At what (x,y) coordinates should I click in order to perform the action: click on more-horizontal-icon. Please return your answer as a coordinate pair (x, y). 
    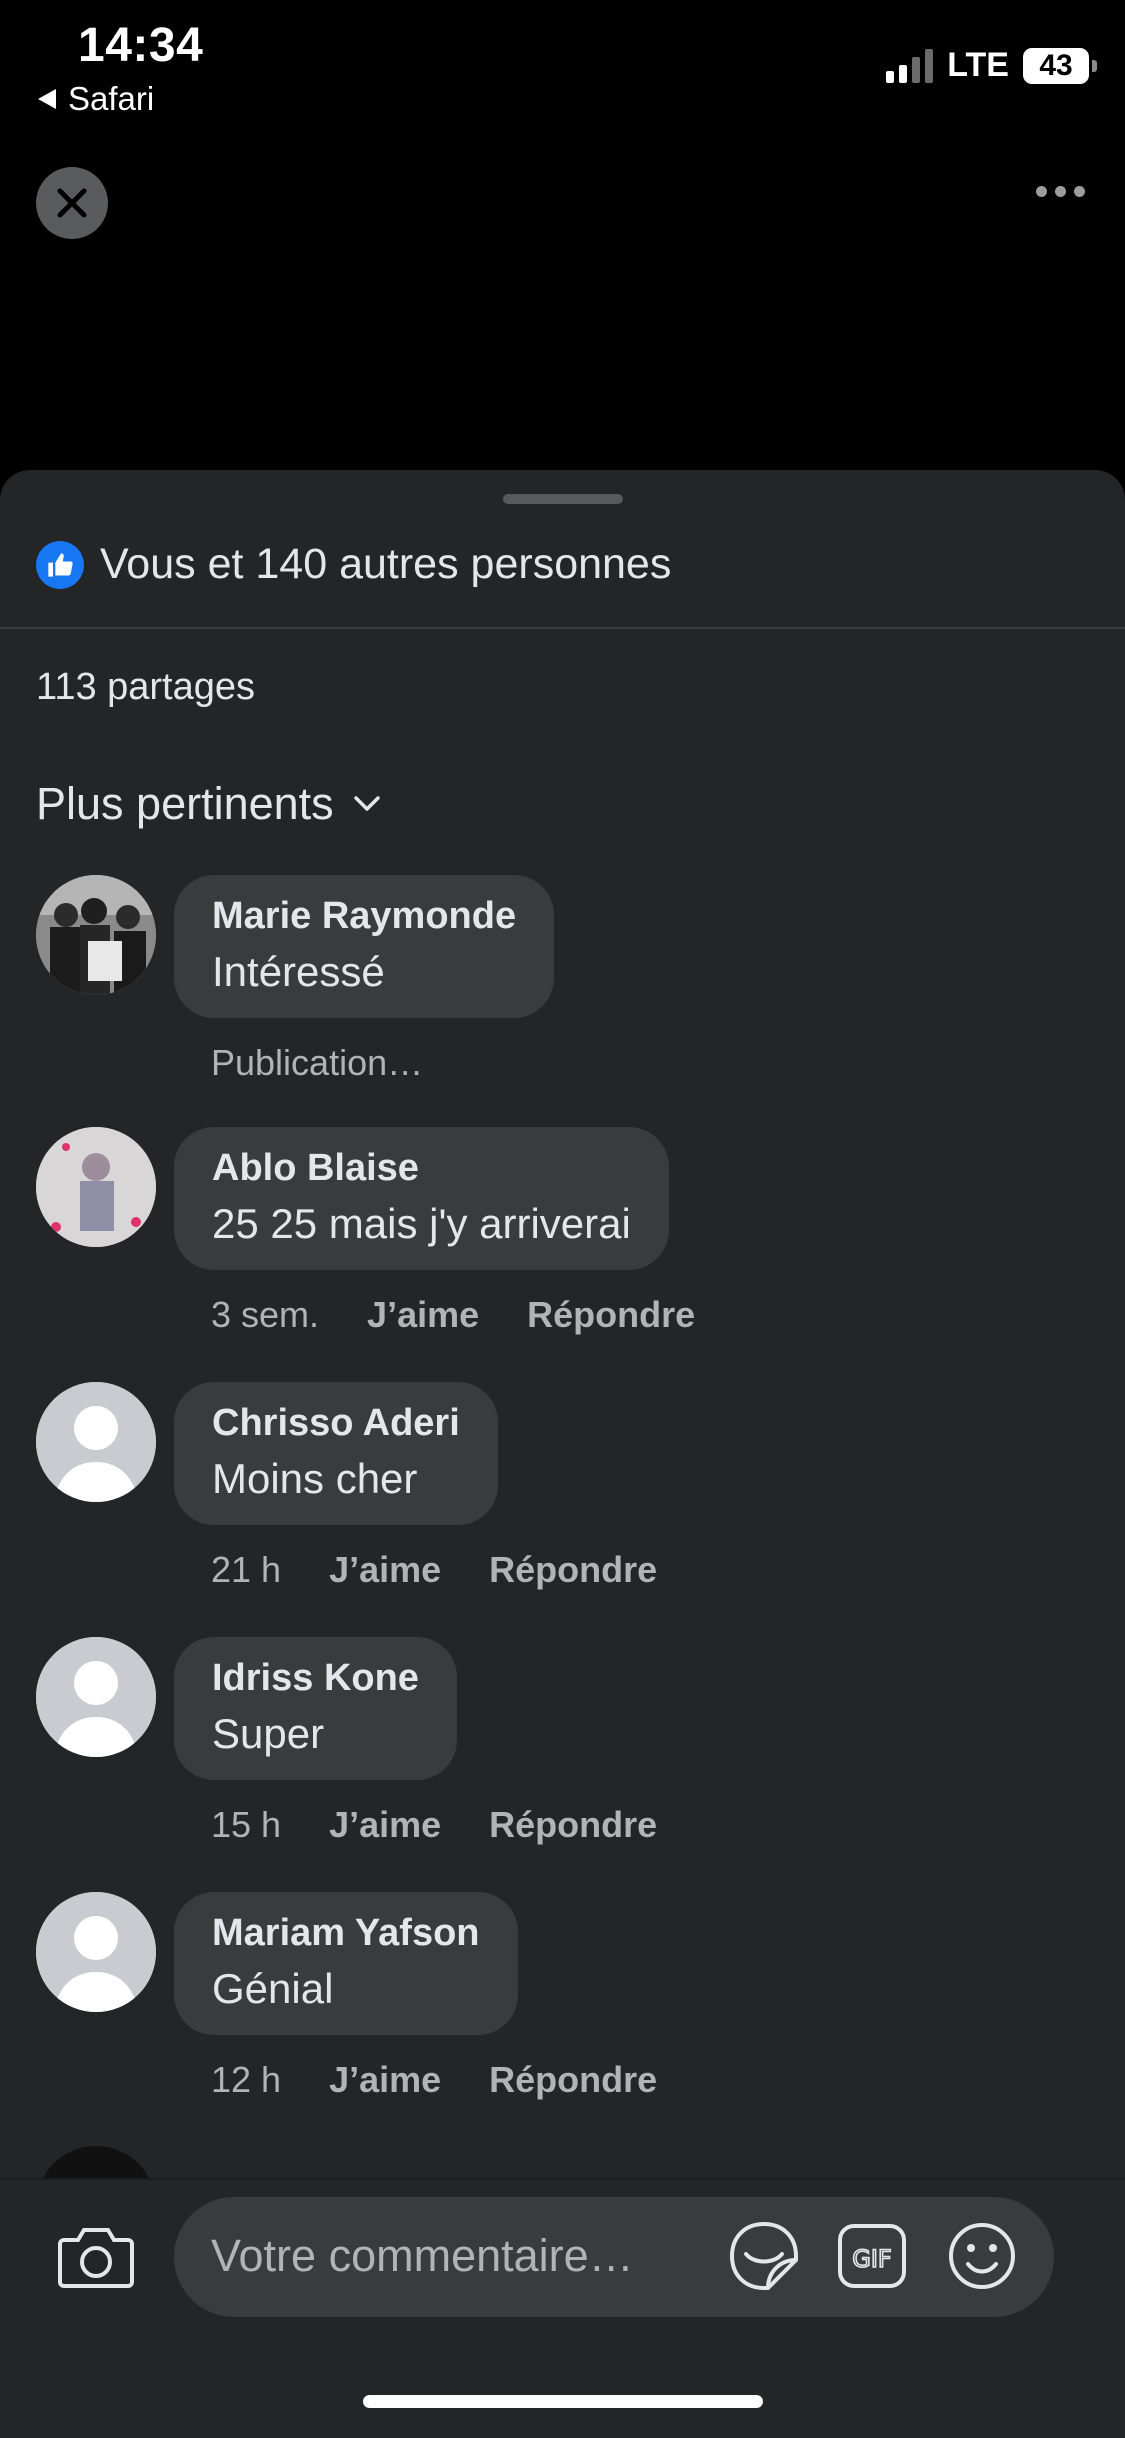
    Looking at the image, I should click on (1041, 191).